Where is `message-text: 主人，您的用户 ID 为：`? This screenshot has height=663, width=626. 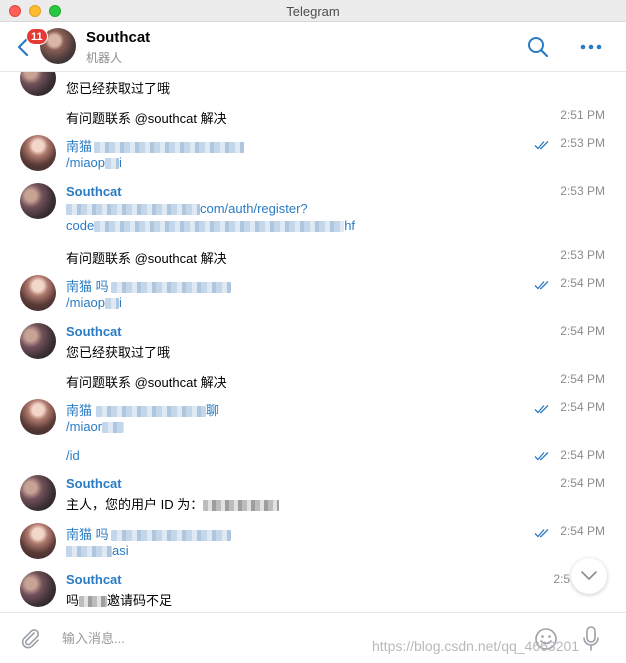
message-text: 主人，您的用户 ID 为： is located at coordinates (173, 503).